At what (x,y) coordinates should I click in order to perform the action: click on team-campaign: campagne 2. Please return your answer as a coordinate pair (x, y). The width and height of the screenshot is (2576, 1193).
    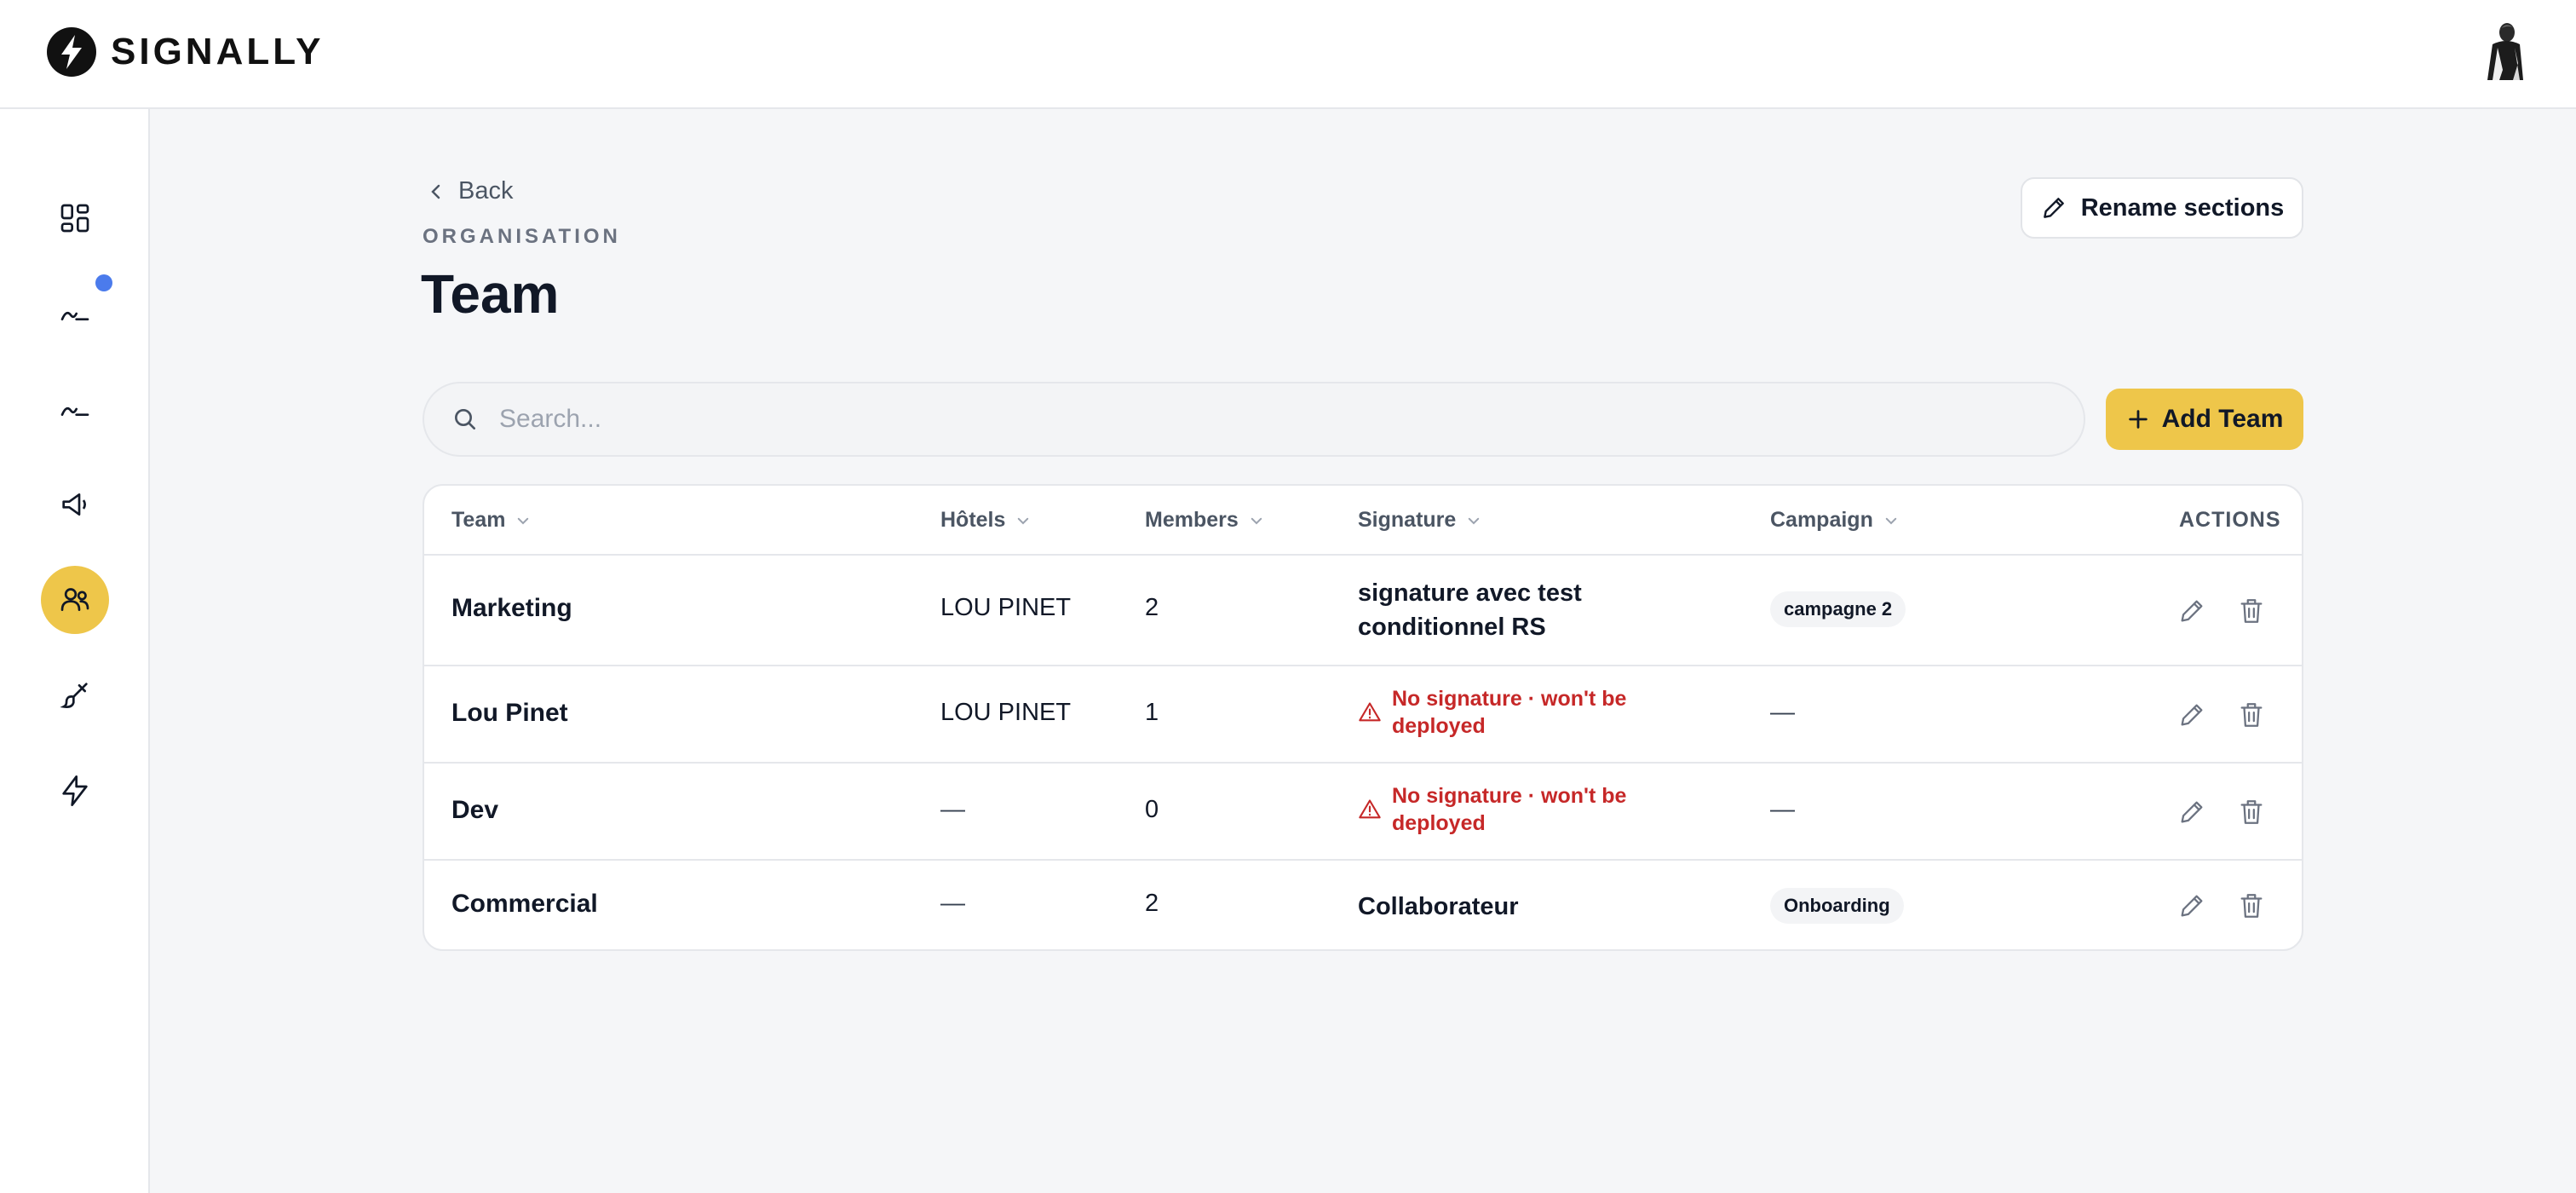
    Looking at the image, I should click on (1838, 609).